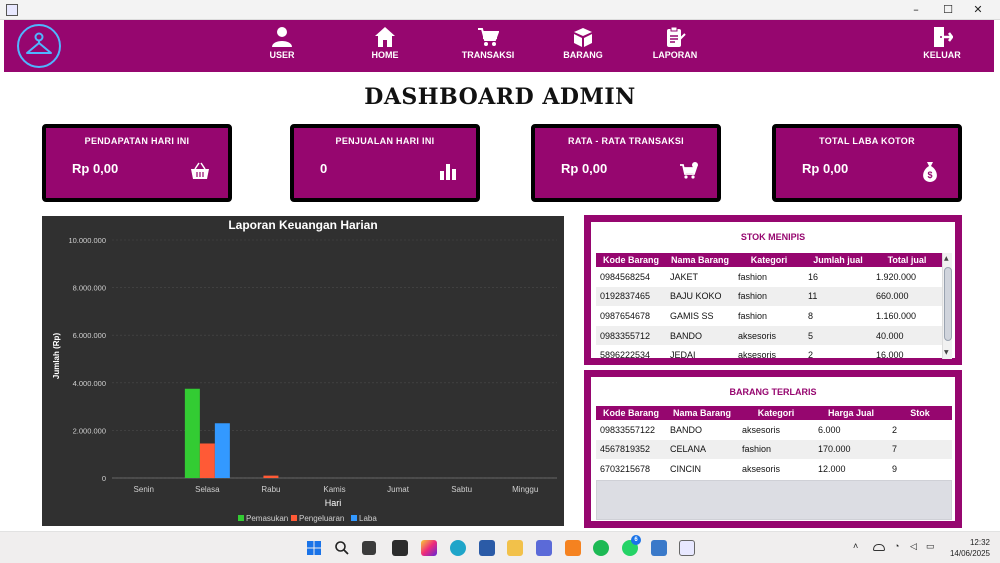 This screenshot has width=1000, height=563. I want to click on photos-icon, so click(659, 548).